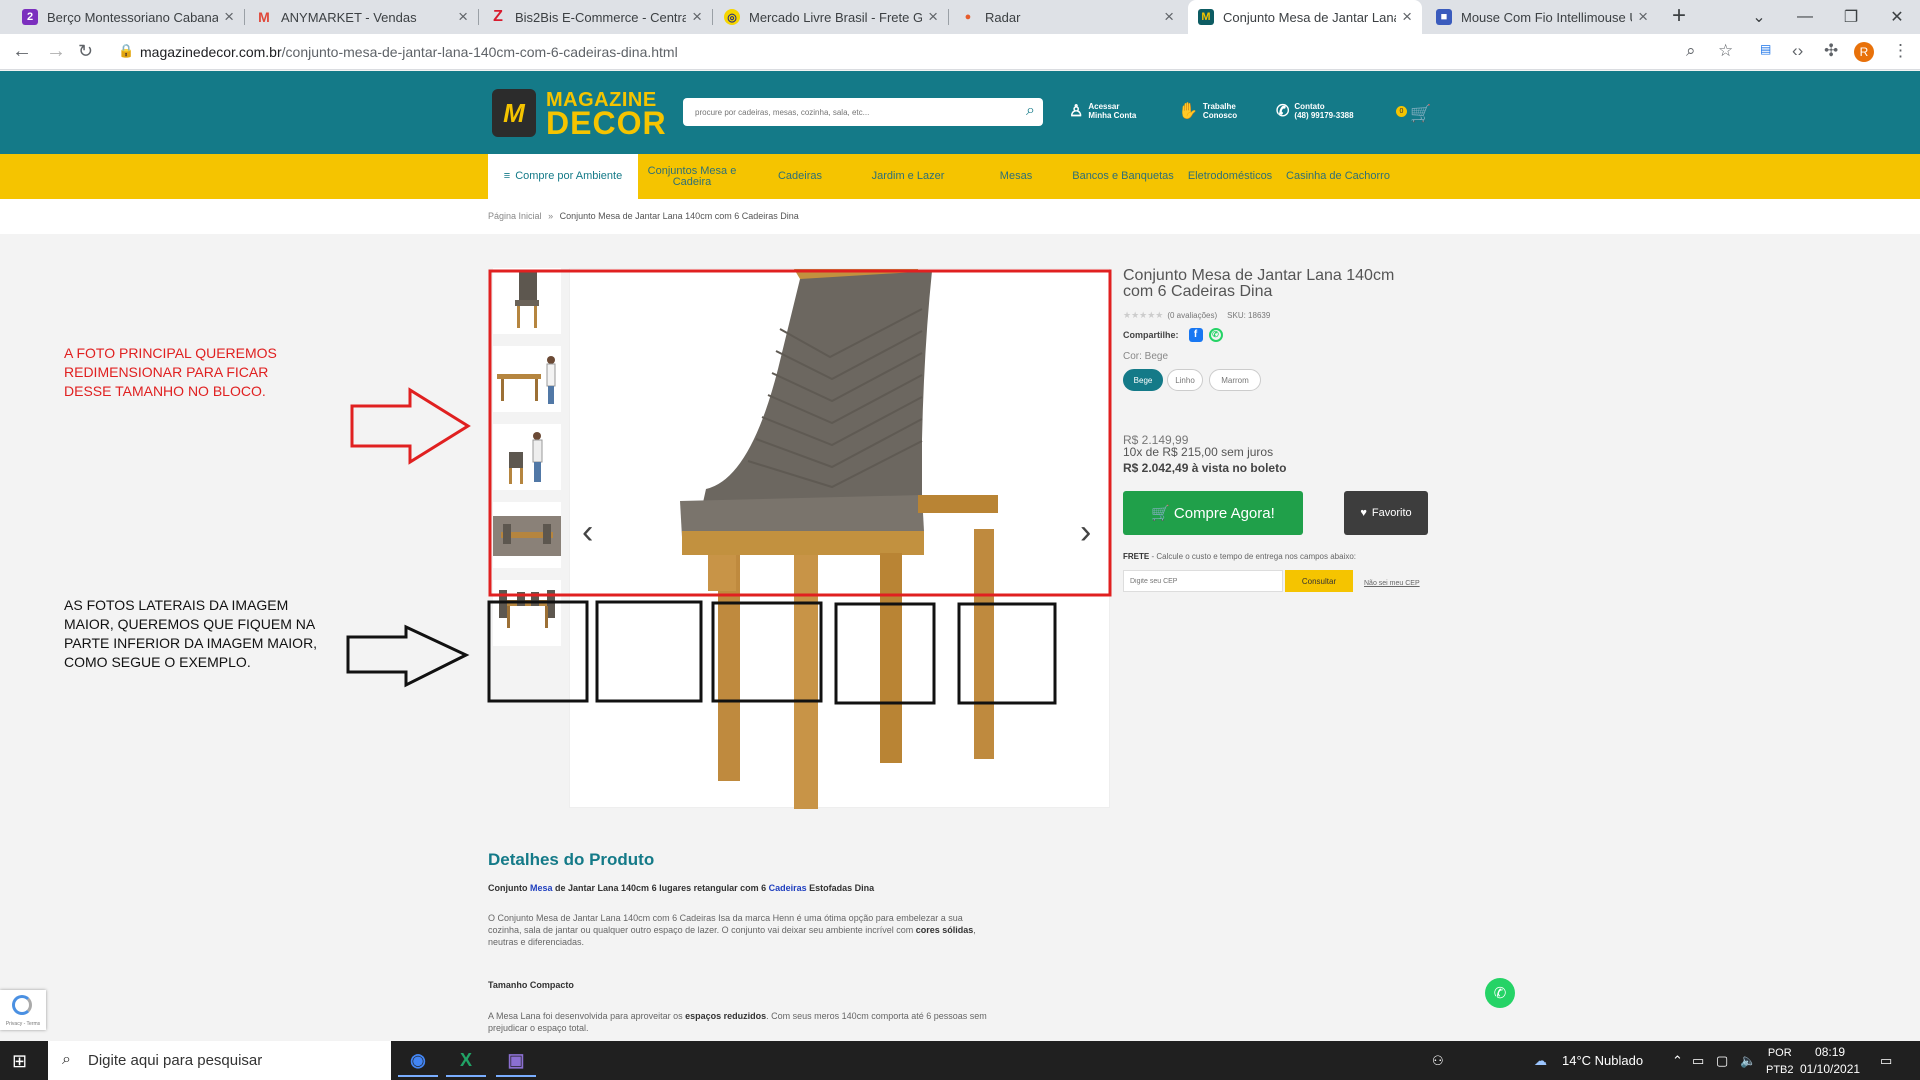 This screenshot has height=1080, width=1920. What do you see at coordinates (1195, 335) in the screenshot?
I see `facebook-icon: f` at bounding box center [1195, 335].